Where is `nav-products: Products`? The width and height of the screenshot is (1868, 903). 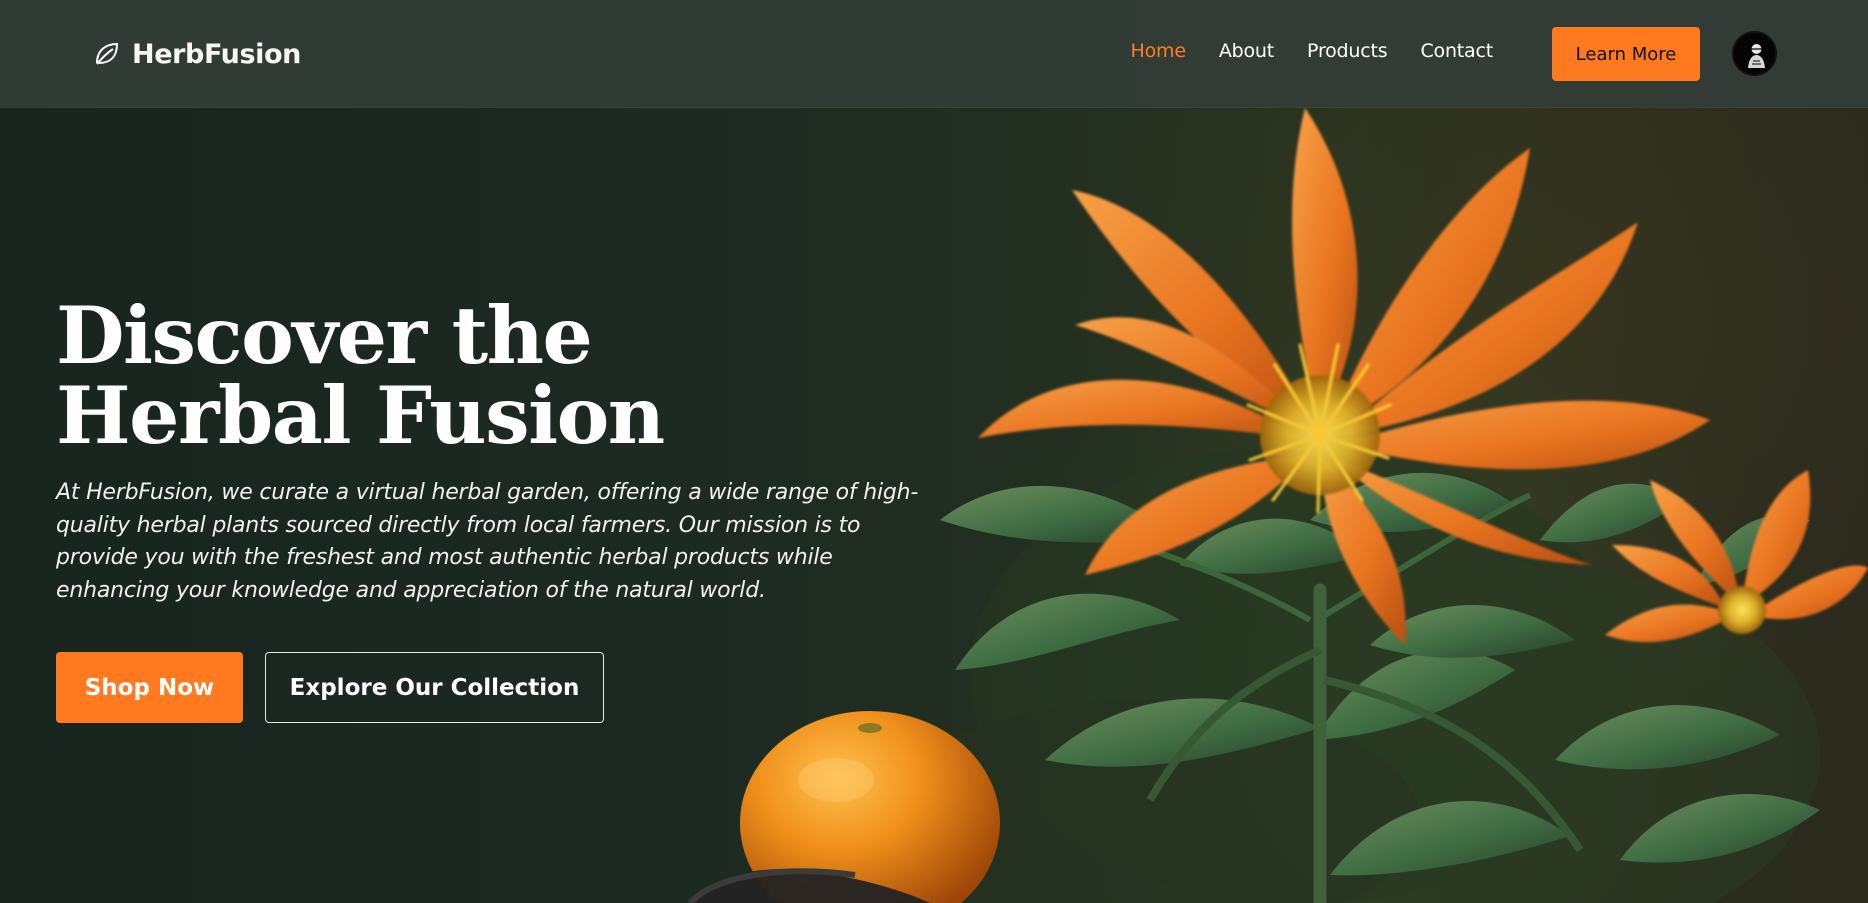 nav-products: Products is located at coordinates (1347, 51).